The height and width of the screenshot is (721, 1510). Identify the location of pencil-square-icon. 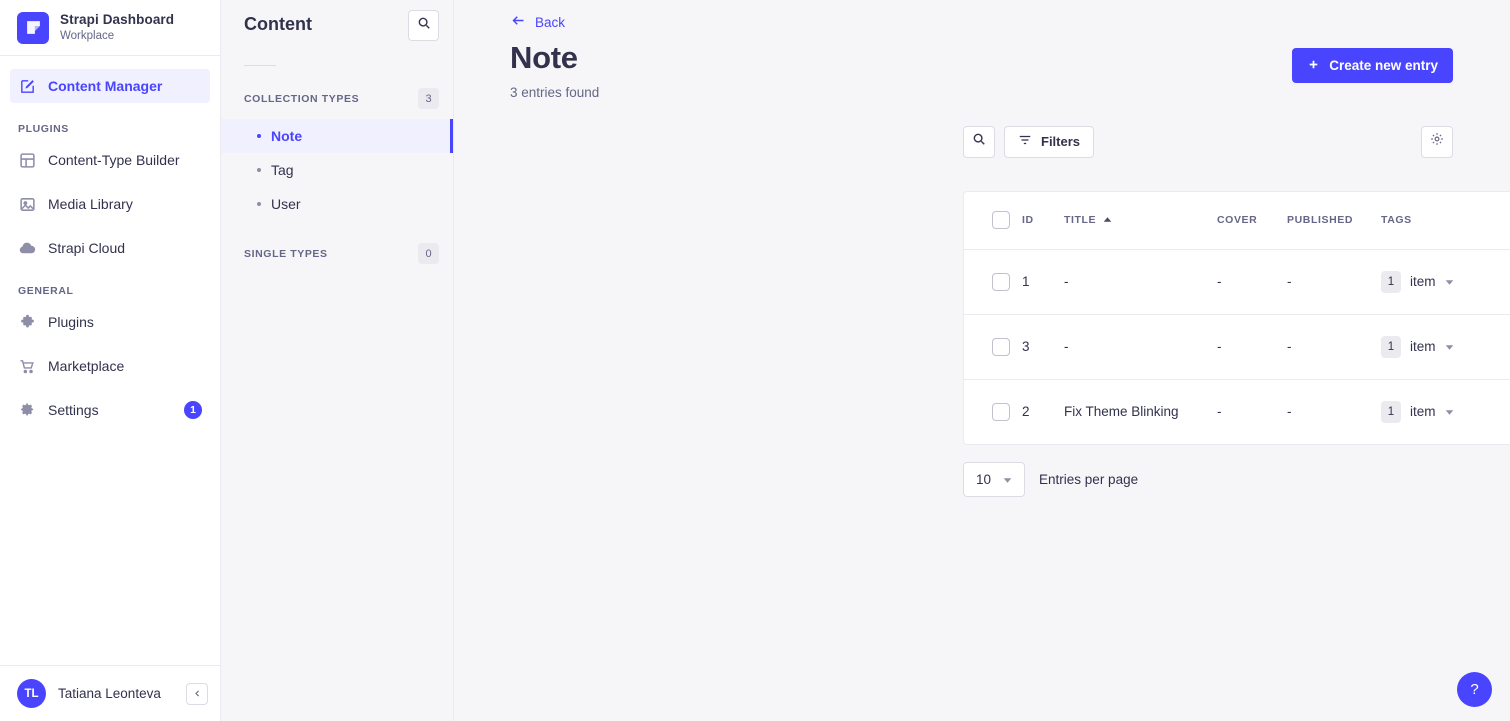
(27, 86).